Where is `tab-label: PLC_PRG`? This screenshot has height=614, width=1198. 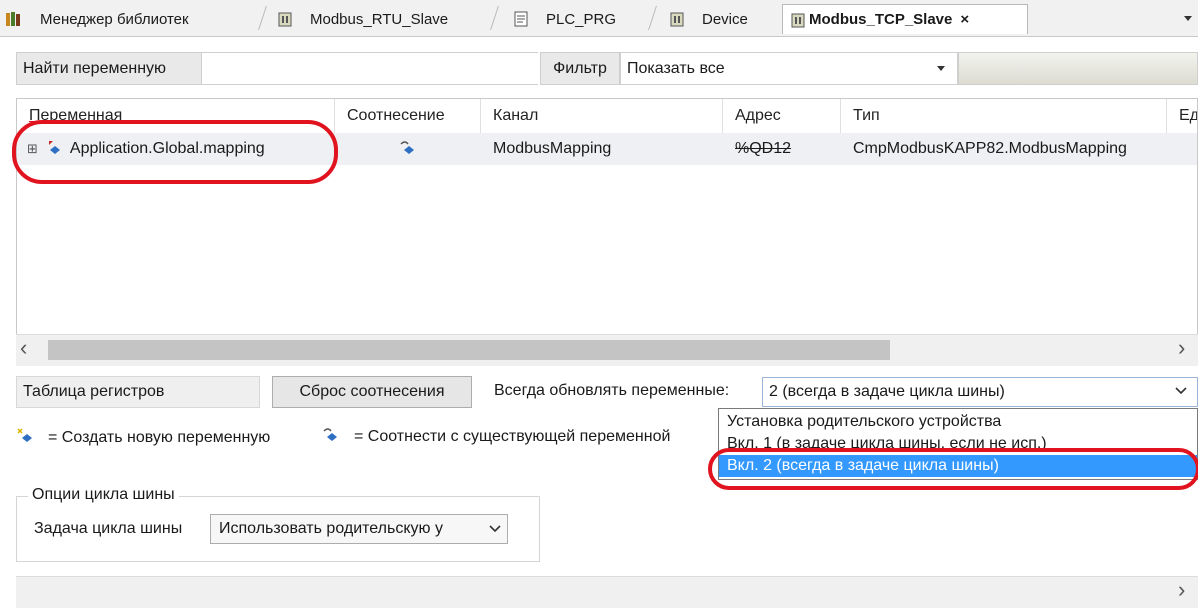
tab-label: PLC_PRG is located at coordinates (581, 19).